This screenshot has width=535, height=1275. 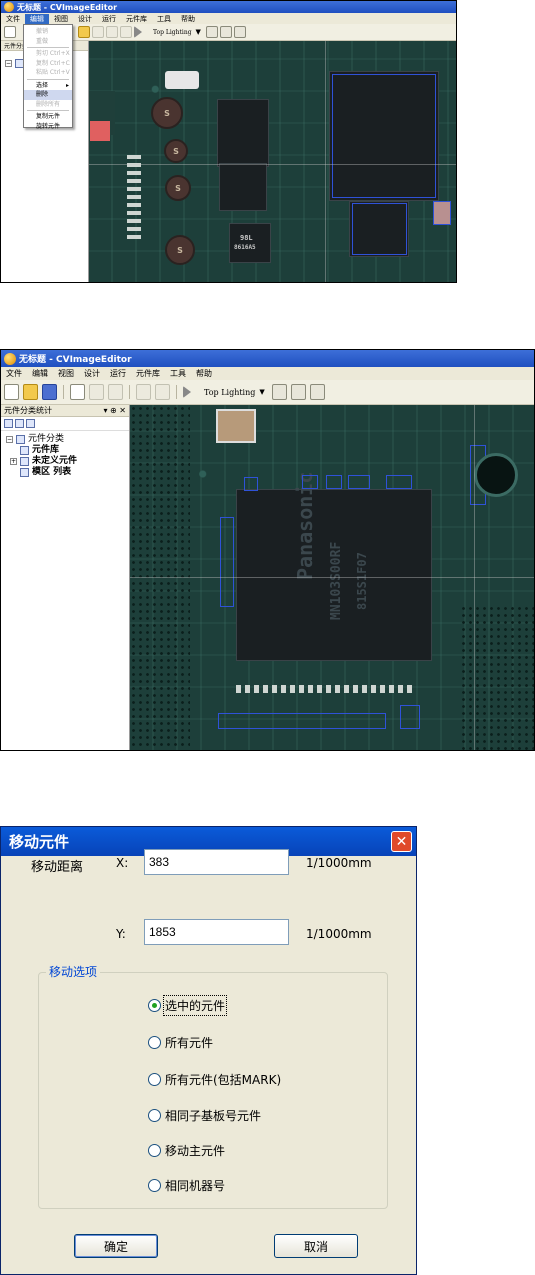 I want to click on radio-same-machine: 相同机器号, so click(x=186, y=1185).